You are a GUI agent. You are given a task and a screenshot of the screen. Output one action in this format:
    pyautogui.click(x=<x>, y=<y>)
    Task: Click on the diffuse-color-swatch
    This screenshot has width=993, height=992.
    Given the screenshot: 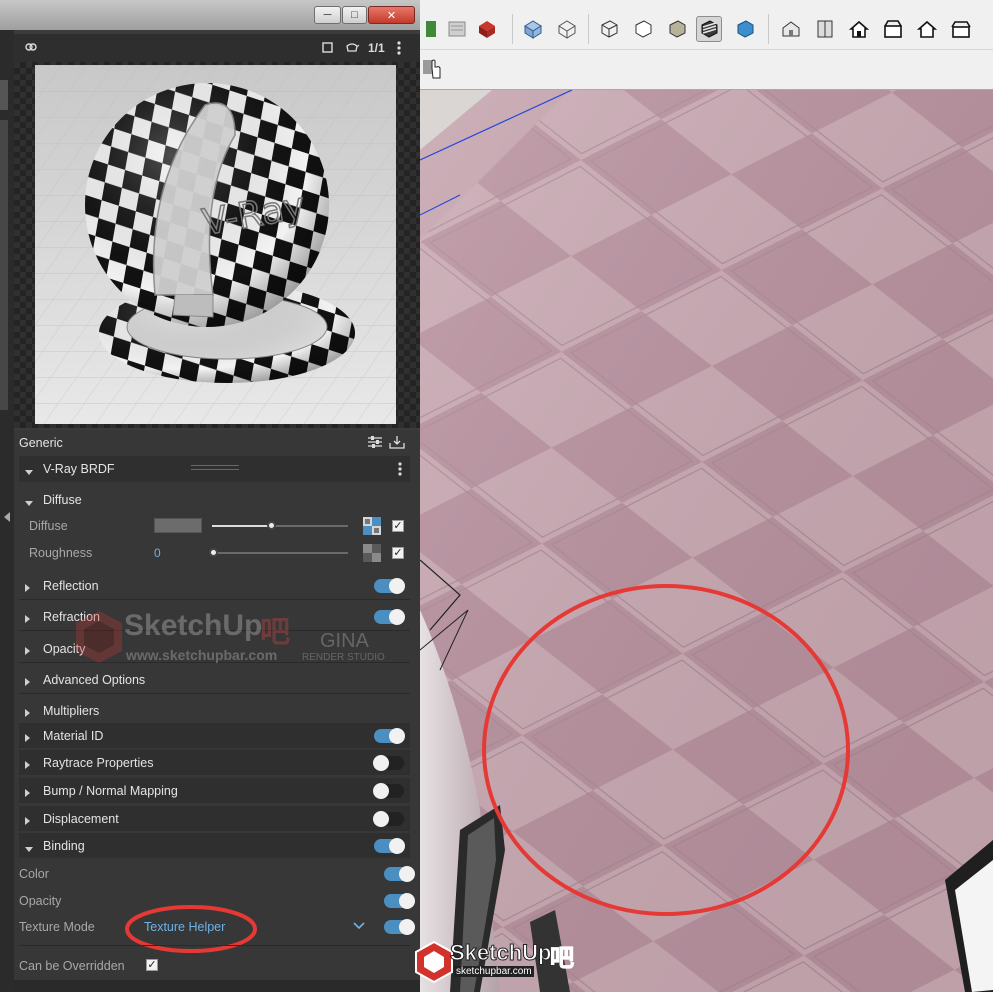 What is the action you would take?
    pyautogui.click(x=178, y=525)
    